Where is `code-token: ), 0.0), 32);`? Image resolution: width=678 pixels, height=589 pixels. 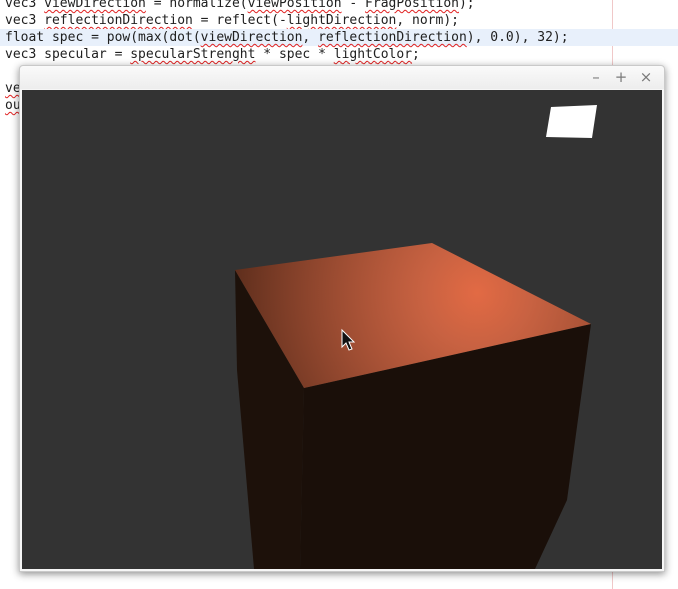
code-token: ), 0.0), 32); is located at coordinates (517, 37).